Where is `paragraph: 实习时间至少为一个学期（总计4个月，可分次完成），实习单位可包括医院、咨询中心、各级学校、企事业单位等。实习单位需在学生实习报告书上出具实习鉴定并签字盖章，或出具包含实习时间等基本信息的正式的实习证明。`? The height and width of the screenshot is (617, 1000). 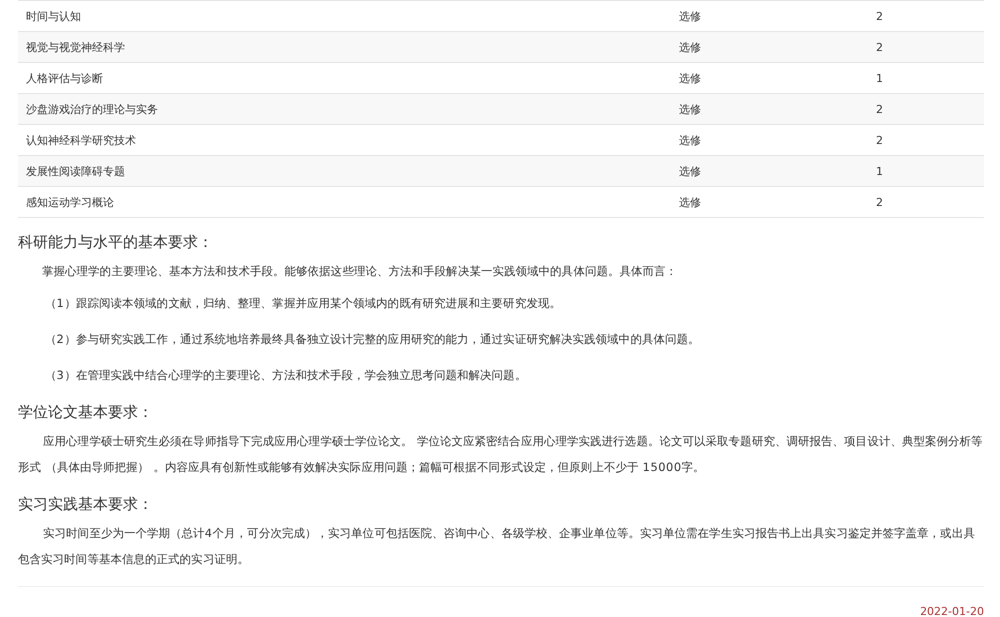
paragraph: 实习时间至少为一个学期（总计4个月，可分次完成），实习单位可包括医院、咨询中心、各级学校、企事业单位等。实习单位需在学生实习报告书上出具实习鉴定并签字盖章，或出具包含实习时间等基本信息的正式的实习证明。 is located at coordinates (497, 546).